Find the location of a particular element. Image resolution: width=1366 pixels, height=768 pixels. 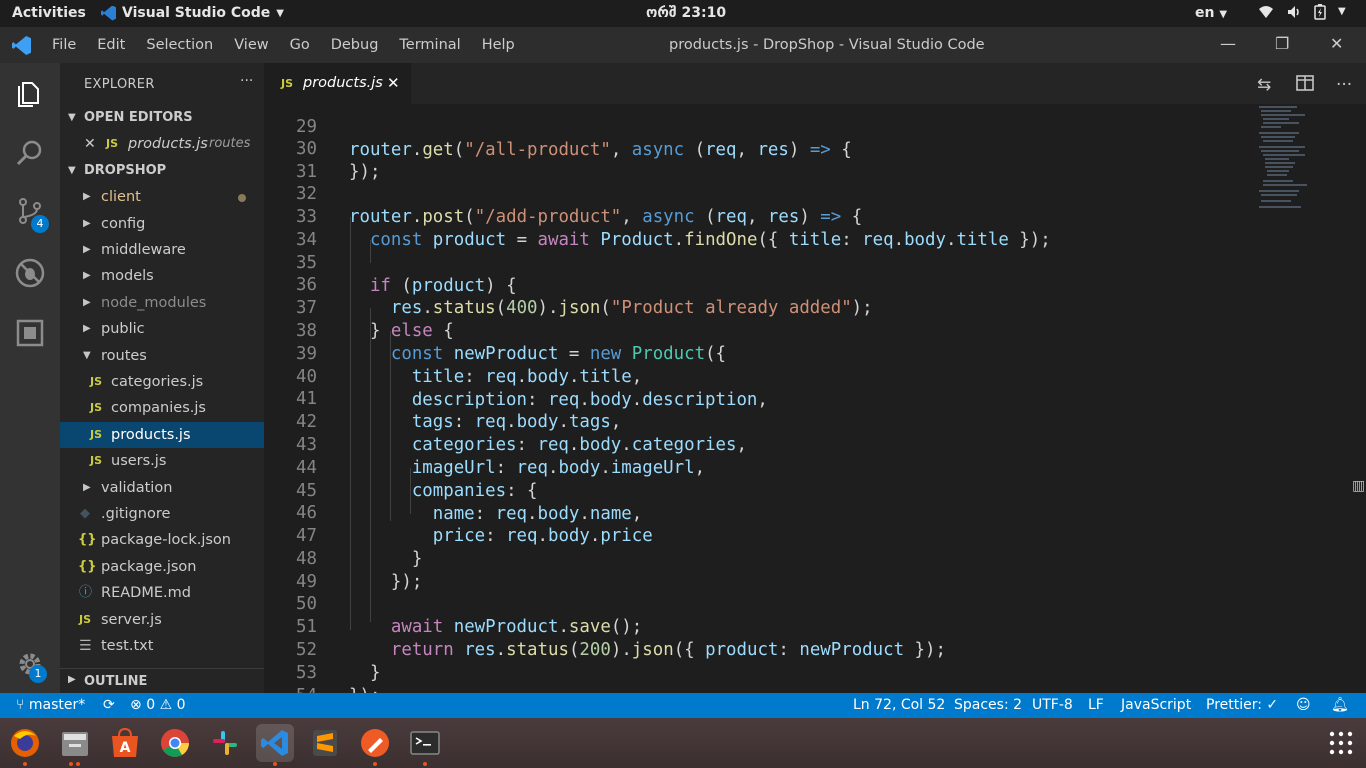

tree-file-package-lock: {} package-lock.json is located at coordinates (162, 540).